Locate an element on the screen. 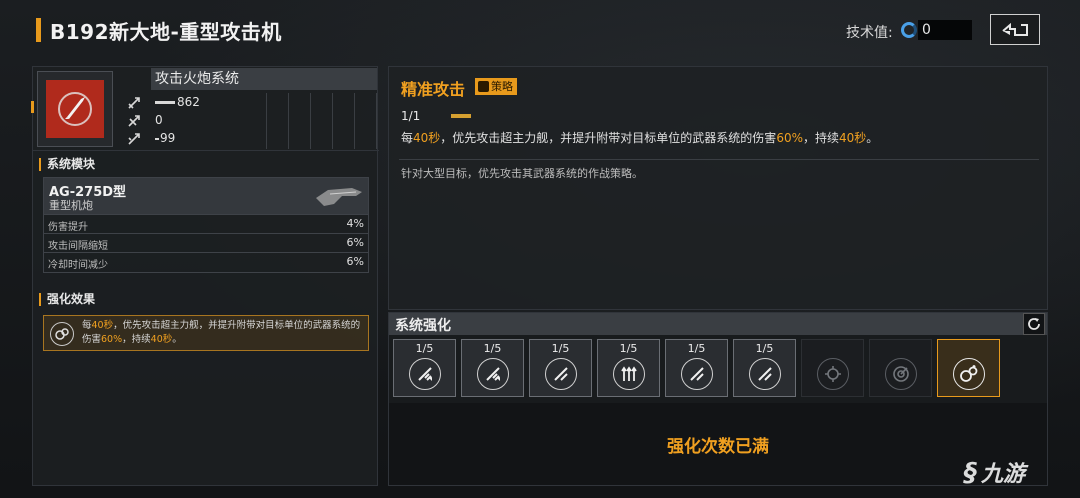  effect-section-heading: 强化效果 is located at coordinates (67, 299).